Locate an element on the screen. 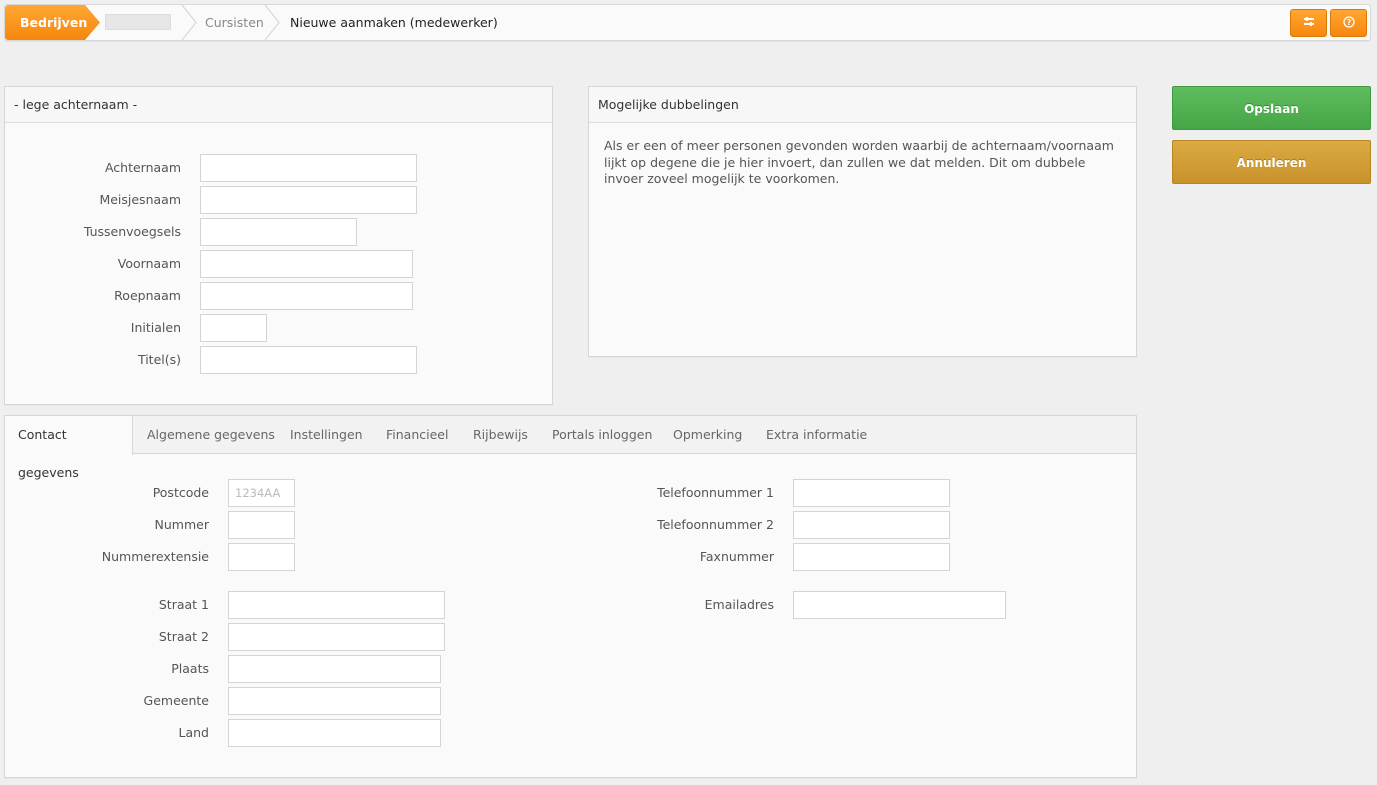  telefoonnummer-2-input is located at coordinates (871, 525).